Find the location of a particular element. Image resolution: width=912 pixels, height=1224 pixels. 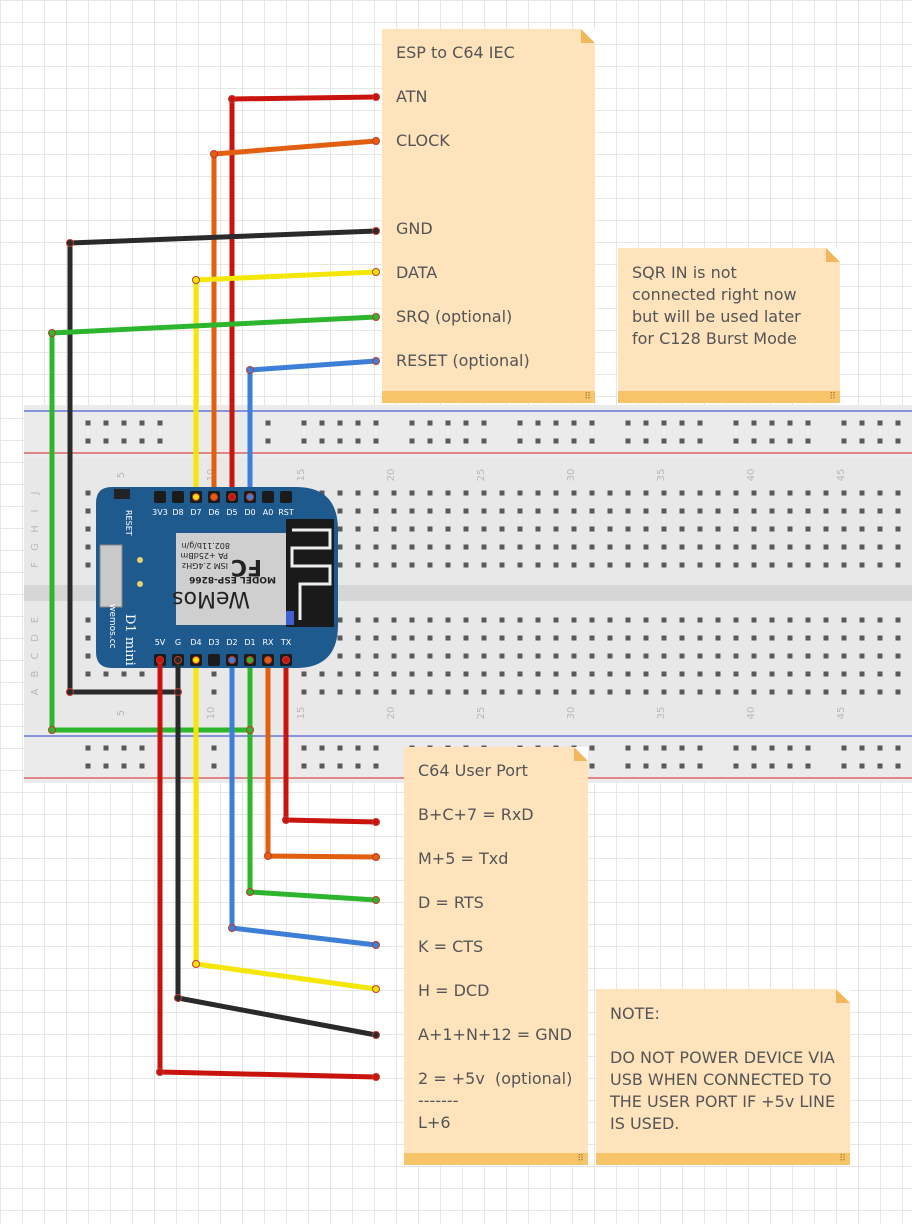

reset-label: RESET is located at coordinates (128, 523).